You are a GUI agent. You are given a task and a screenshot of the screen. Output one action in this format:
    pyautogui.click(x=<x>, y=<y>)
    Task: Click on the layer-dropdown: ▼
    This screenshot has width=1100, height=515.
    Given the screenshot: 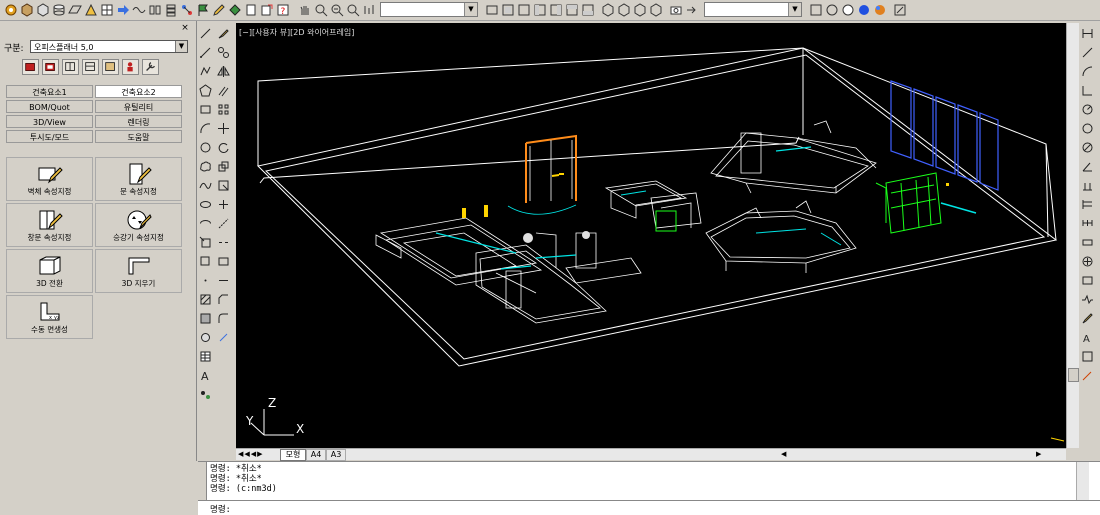 What is the action you would take?
    pyautogui.click(x=429, y=9)
    